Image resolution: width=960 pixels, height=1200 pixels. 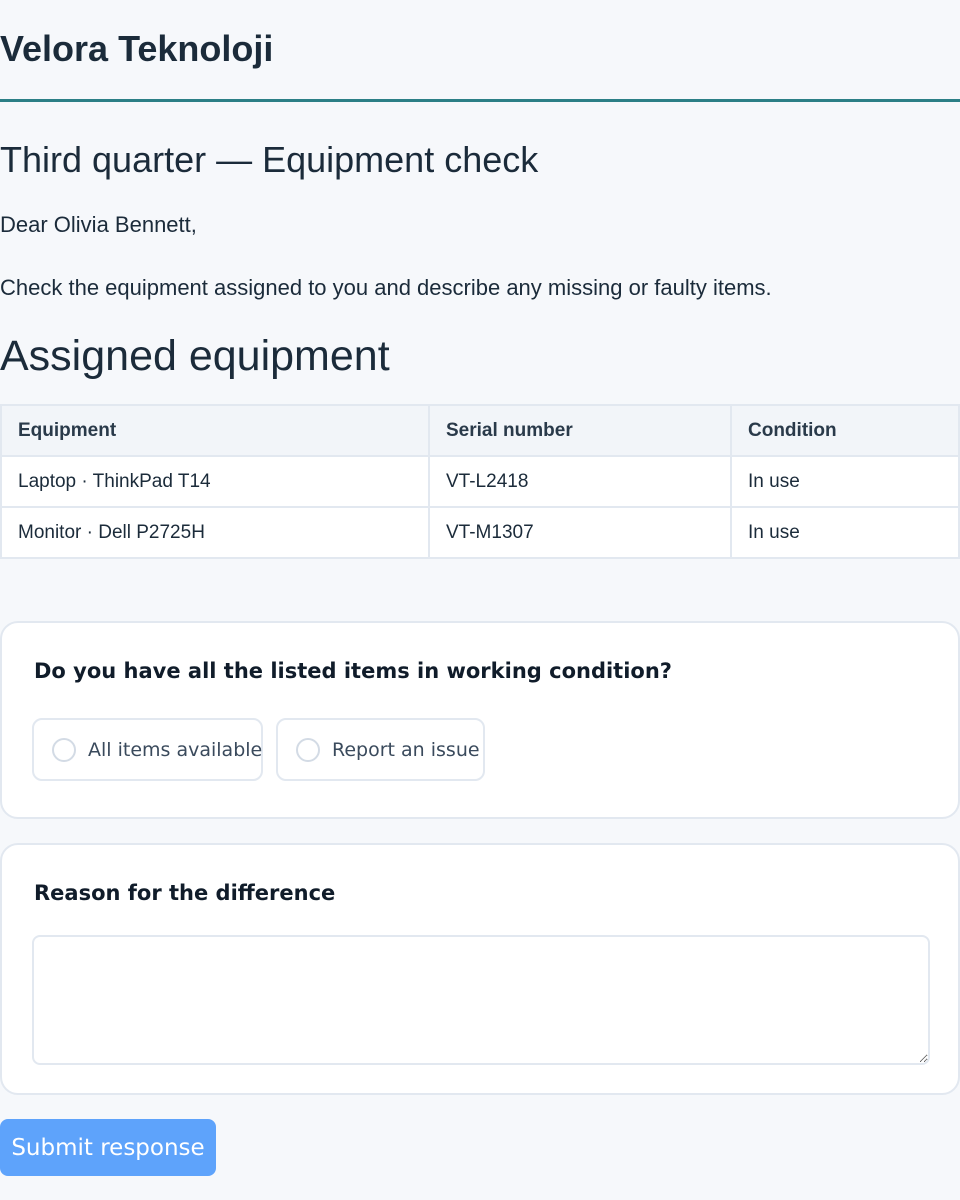 What do you see at coordinates (406, 749) in the screenshot?
I see `option-label: Report an issue` at bounding box center [406, 749].